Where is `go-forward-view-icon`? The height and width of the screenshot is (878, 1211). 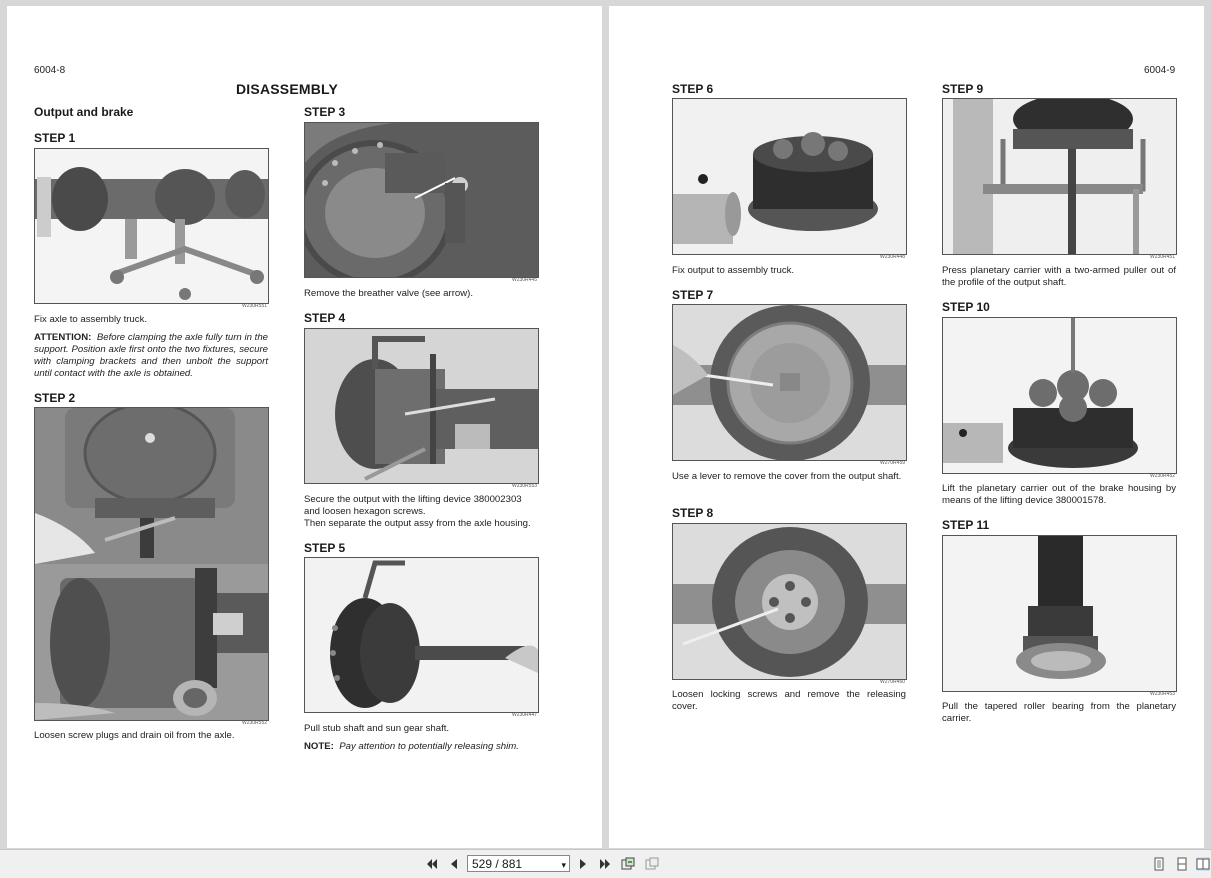
go-forward-view-icon is located at coordinates (652, 864).